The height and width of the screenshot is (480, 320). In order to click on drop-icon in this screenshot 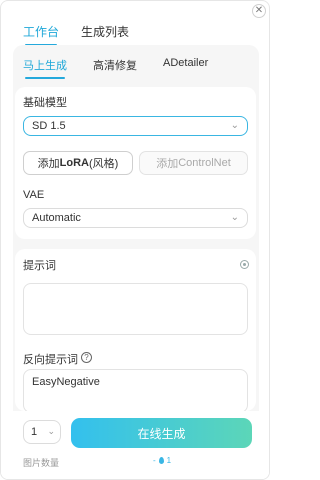, I will do `click(161, 460)`.